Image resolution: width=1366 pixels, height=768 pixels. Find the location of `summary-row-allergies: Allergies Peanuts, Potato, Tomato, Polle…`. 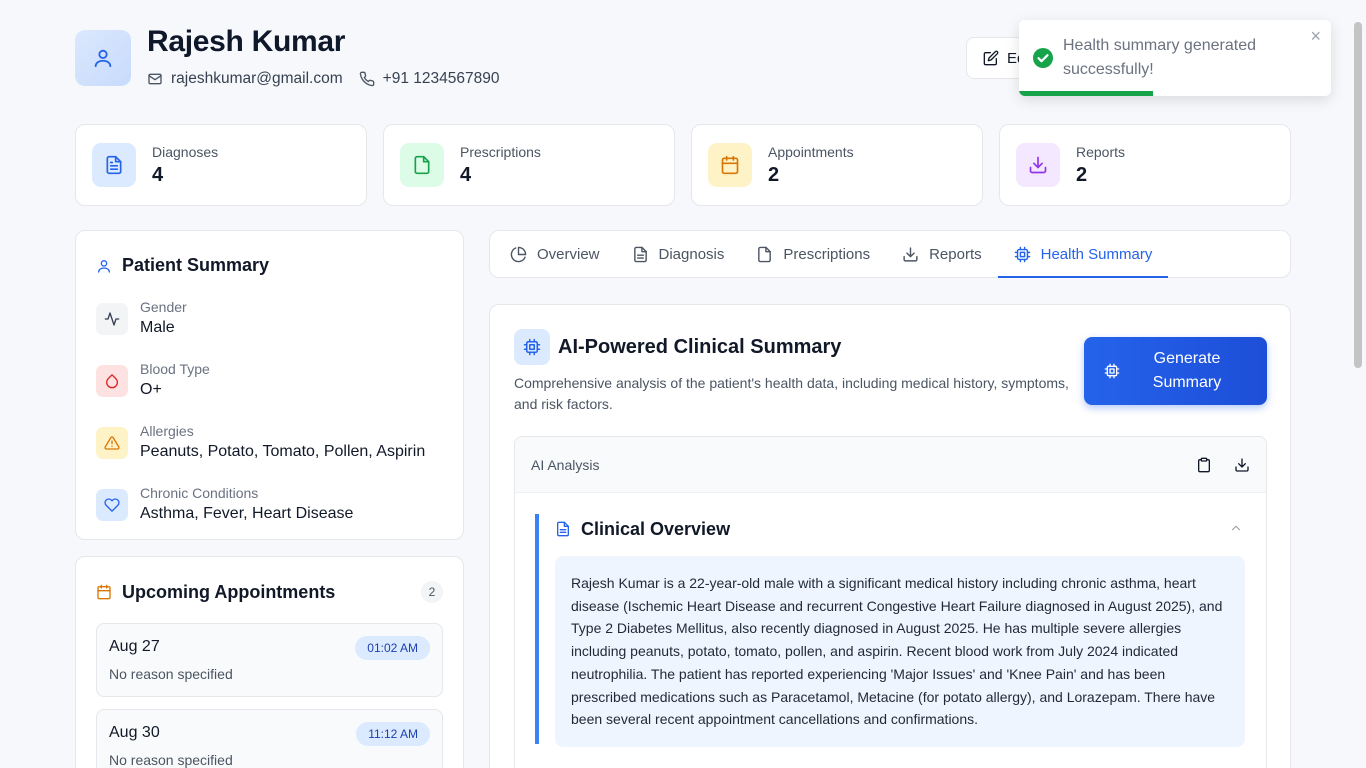

summary-row-allergies: Allergies Peanuts, Potato, Tomato, Polle… is located at coordinates (269, 442).